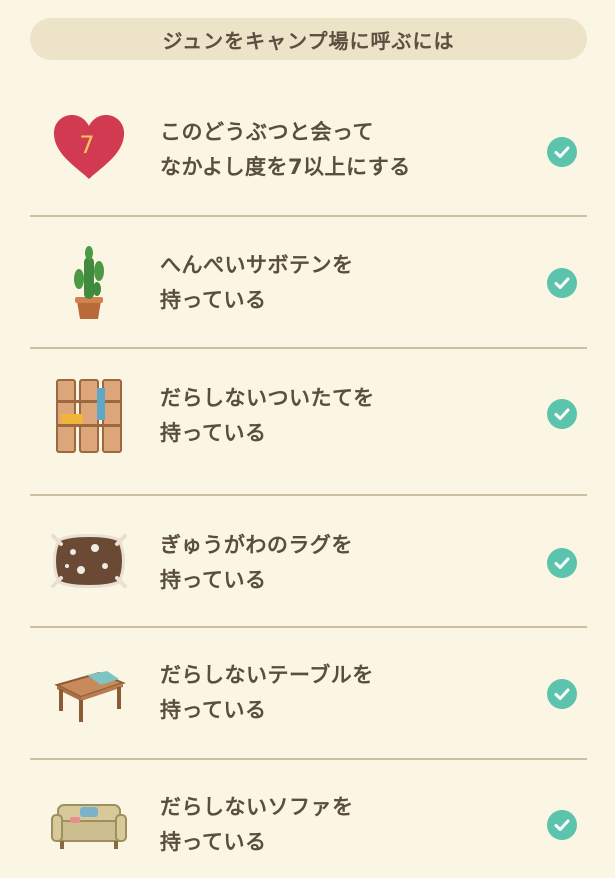 This screenshot has height=878, width=615. What do you see at coordinates (256, 545) in the screenshot?
I see `condition-line-1: ぎゅうがわのラグを` at bounding box center [256, 545].